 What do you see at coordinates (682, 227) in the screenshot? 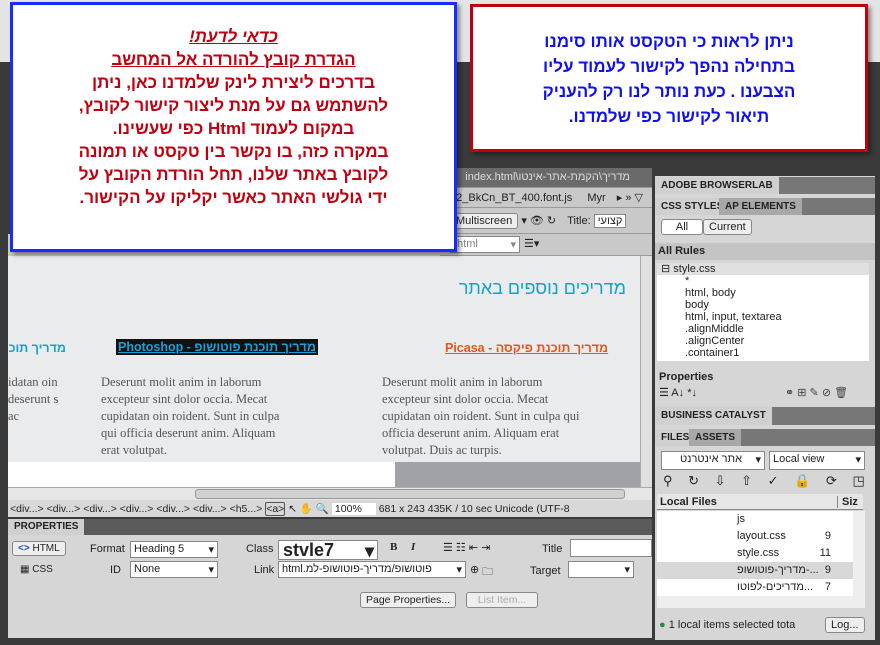
I see `all-button: All` at bounding box center [682, 227].